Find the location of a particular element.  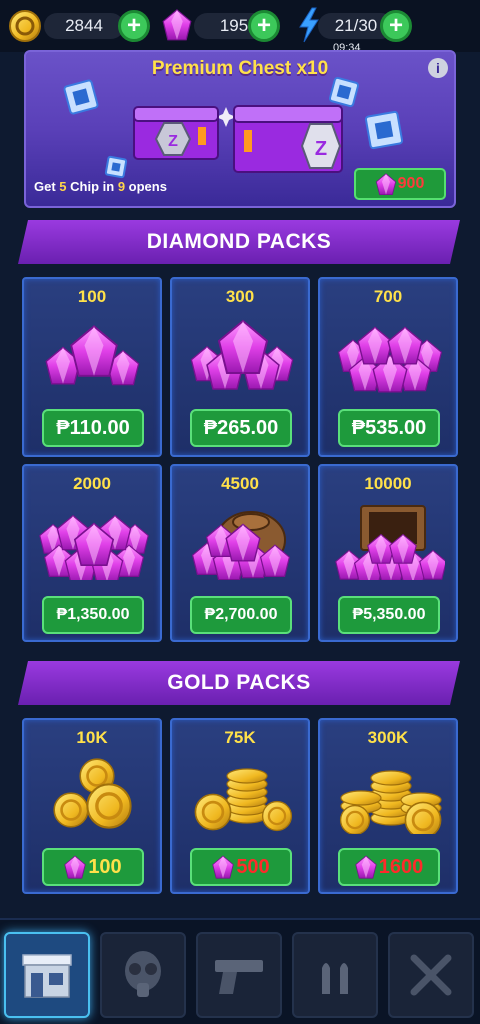

buy-button: 500 is located at coordinates (241, 867).